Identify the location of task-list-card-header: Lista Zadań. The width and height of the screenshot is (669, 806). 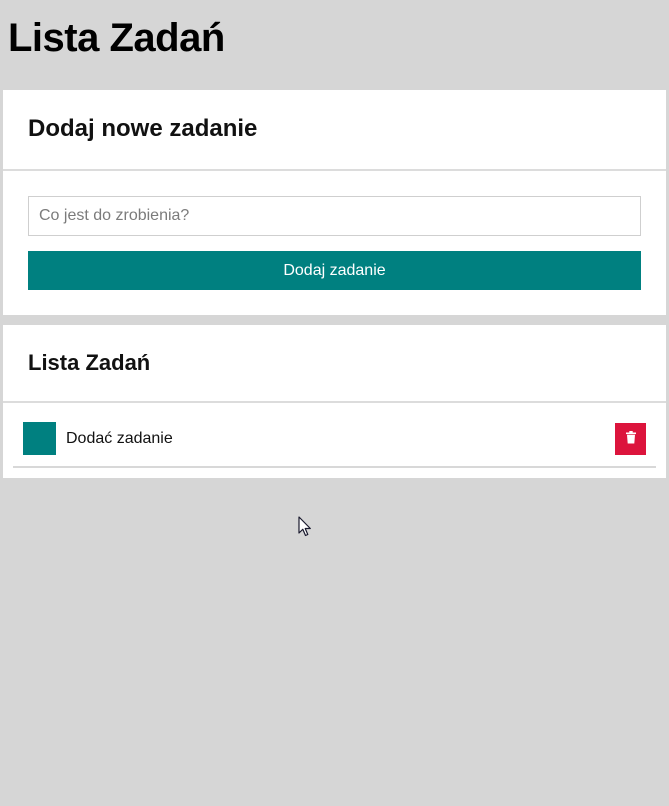
(334, 364).